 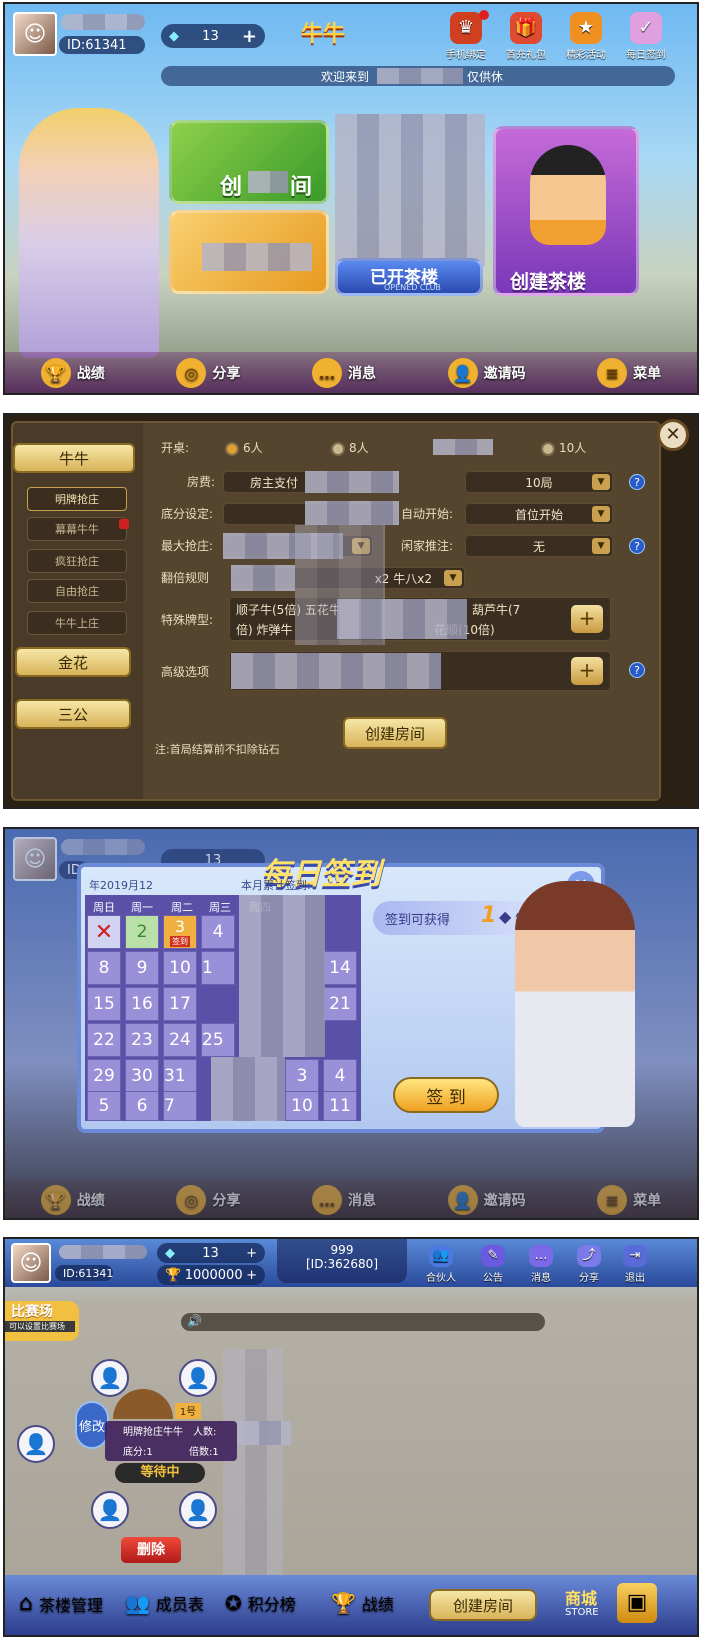 What do you see at coordinates (180, 968) in the screenshot?
I see `calendar-day: 10` at bounding box center [180, 968].